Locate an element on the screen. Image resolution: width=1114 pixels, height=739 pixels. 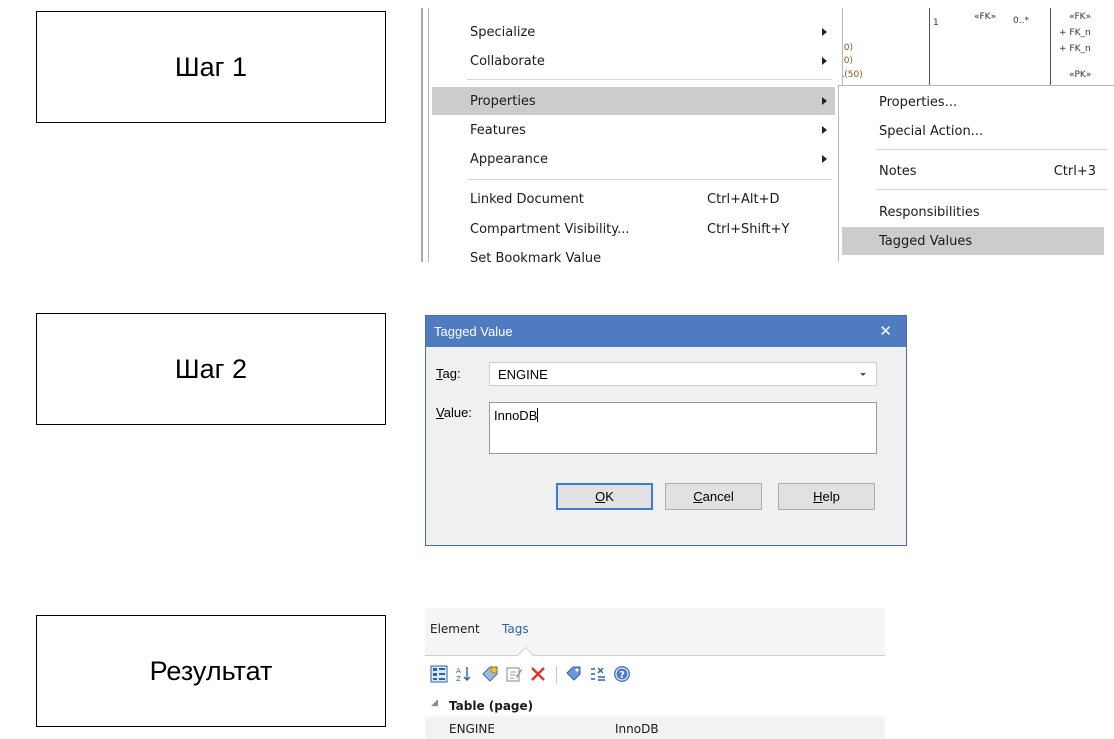
help-button: Help is located at coordinates (826, 496).